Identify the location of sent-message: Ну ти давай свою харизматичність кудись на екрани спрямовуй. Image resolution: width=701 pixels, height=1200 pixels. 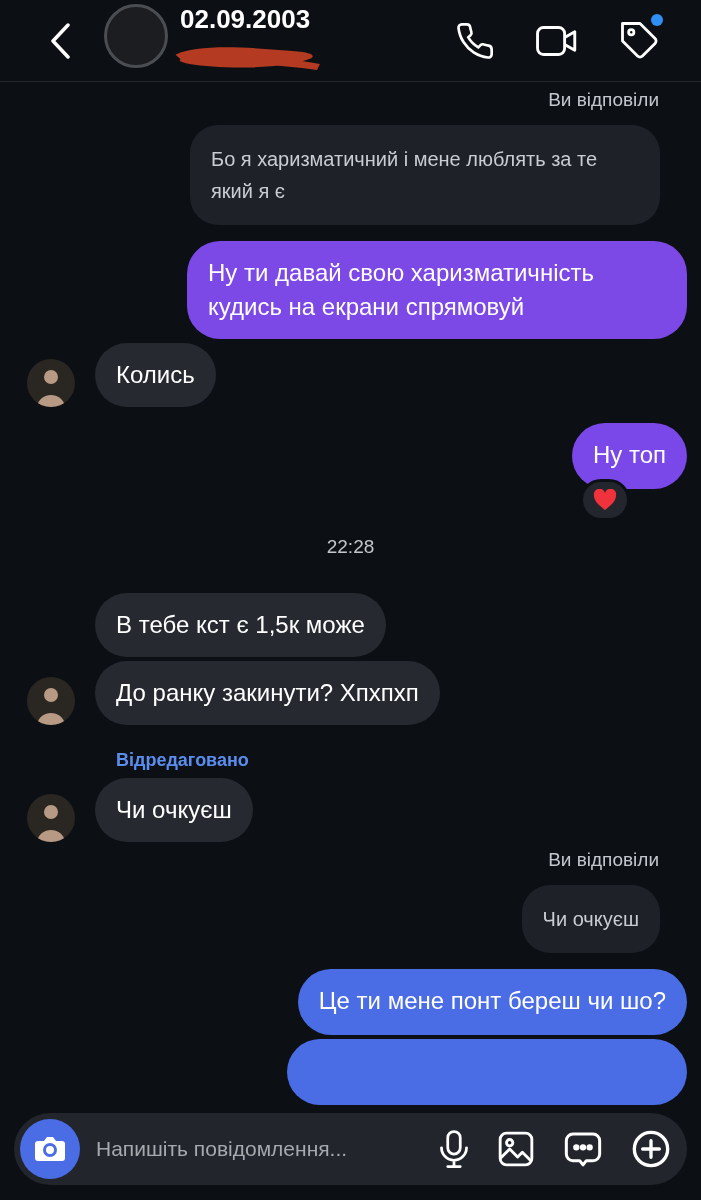
(437, 289).